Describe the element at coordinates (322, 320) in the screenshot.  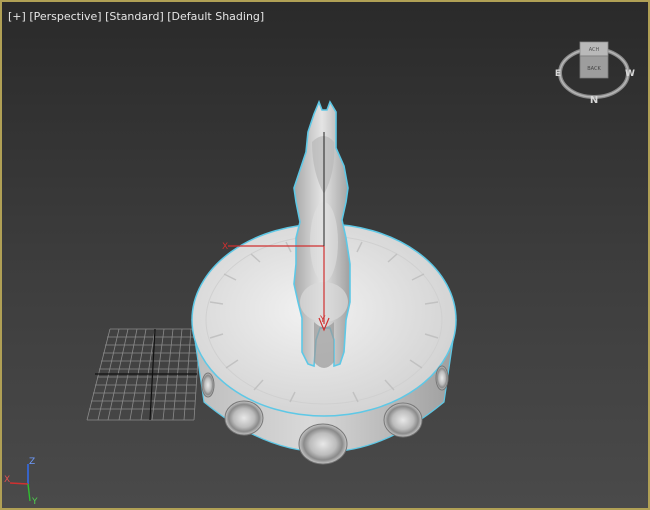
I see `gizmo-y-label: Y` at that location.